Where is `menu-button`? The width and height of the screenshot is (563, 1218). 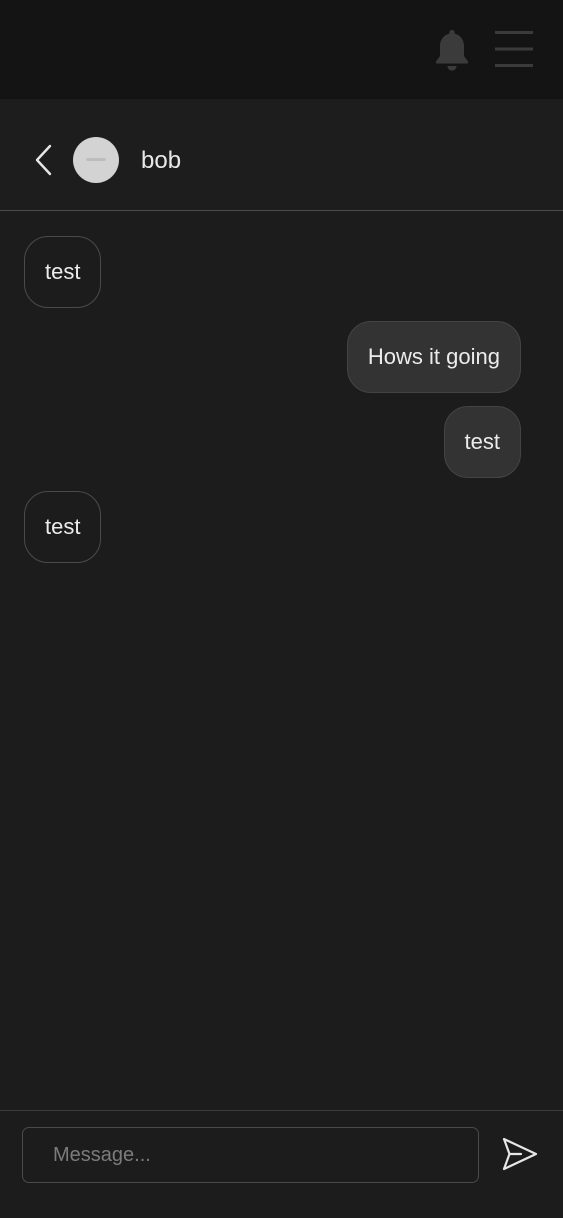
menu-button is located at coordinates (514, 49).